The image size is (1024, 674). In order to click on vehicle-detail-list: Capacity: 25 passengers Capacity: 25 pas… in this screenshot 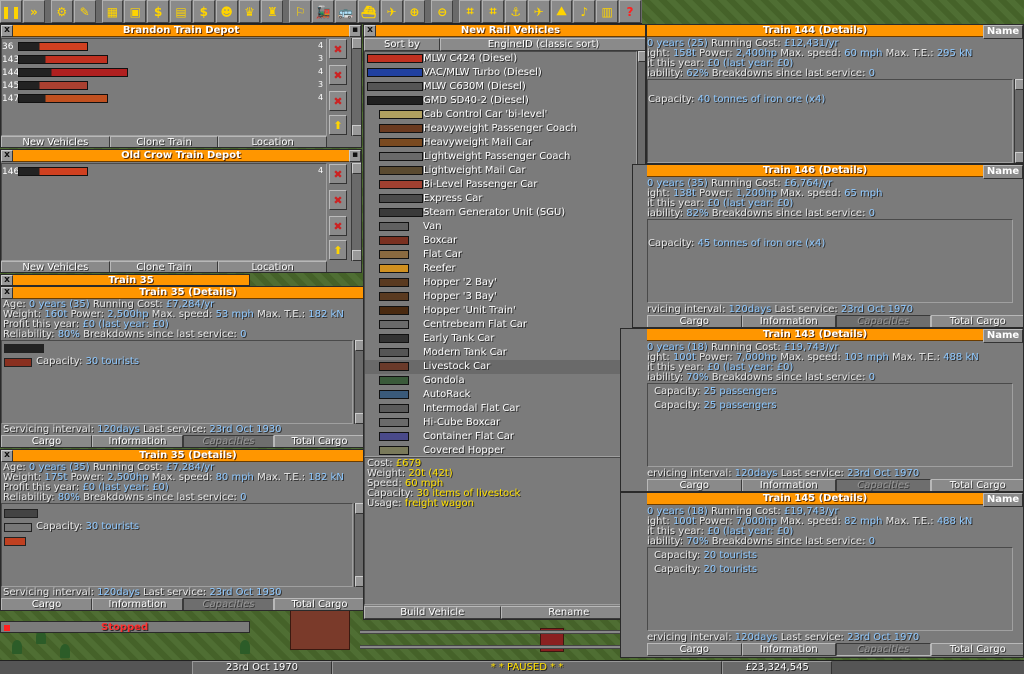, I will do `click(830, 425)`.